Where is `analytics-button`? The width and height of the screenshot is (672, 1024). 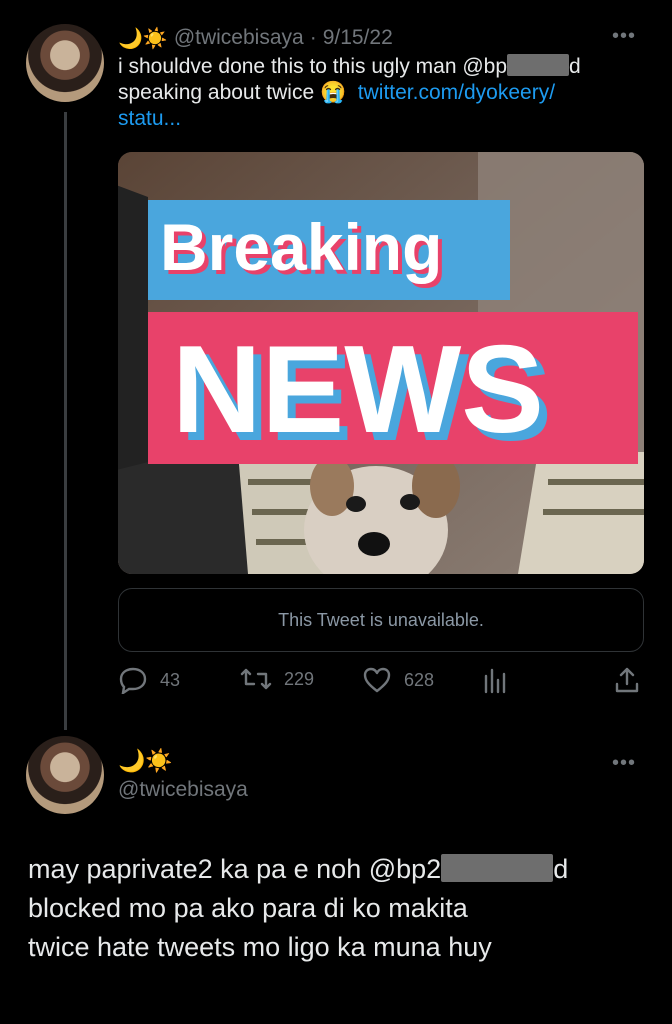 analytics-button is located at coordinates (495, 680).